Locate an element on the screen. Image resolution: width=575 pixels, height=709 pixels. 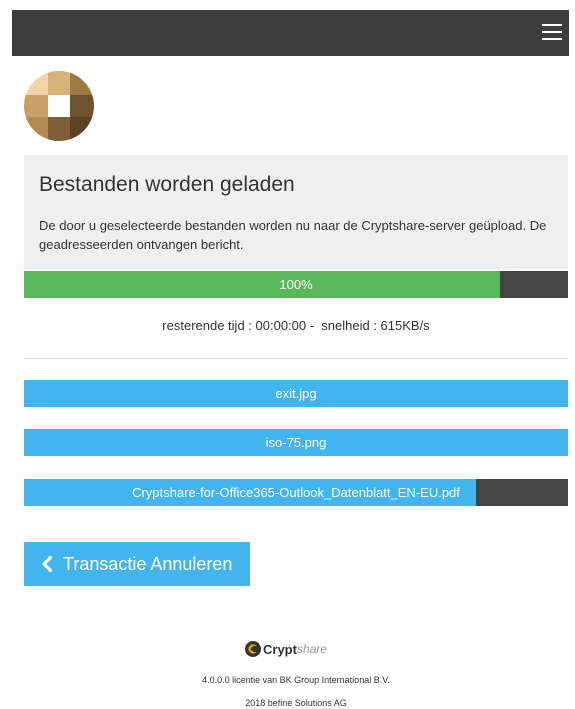
overall-progress-label: 100% is located at coordinates (296, 284).